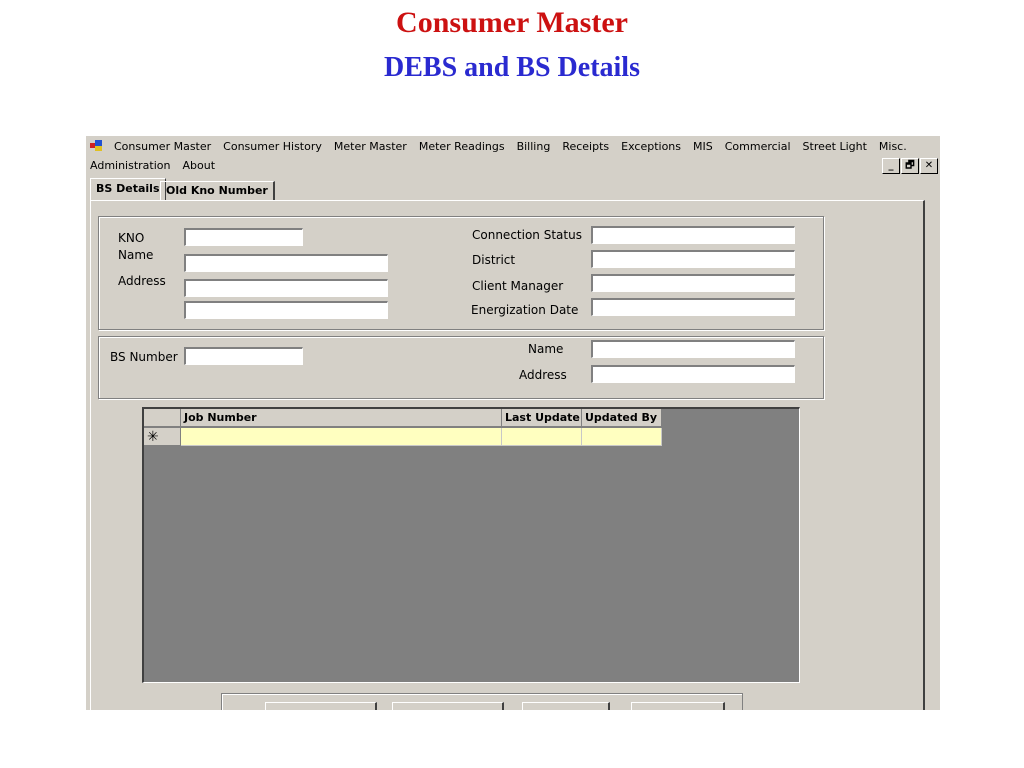 The height and width of the screenshot is (768, 1024). Describe the element at coordinates (162, 437) in the screenshot. I see `new-row-marker-icon: ✳` at that location.